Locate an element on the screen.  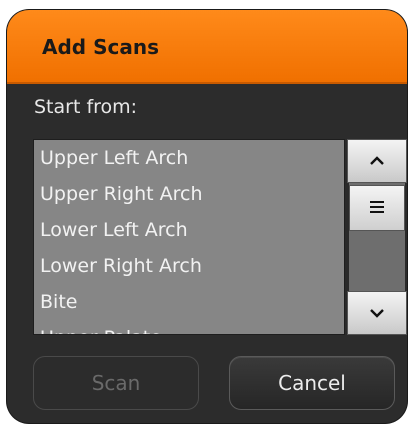
list-item-upper-palate: Upper Palate is located at coordinates (189, 327).